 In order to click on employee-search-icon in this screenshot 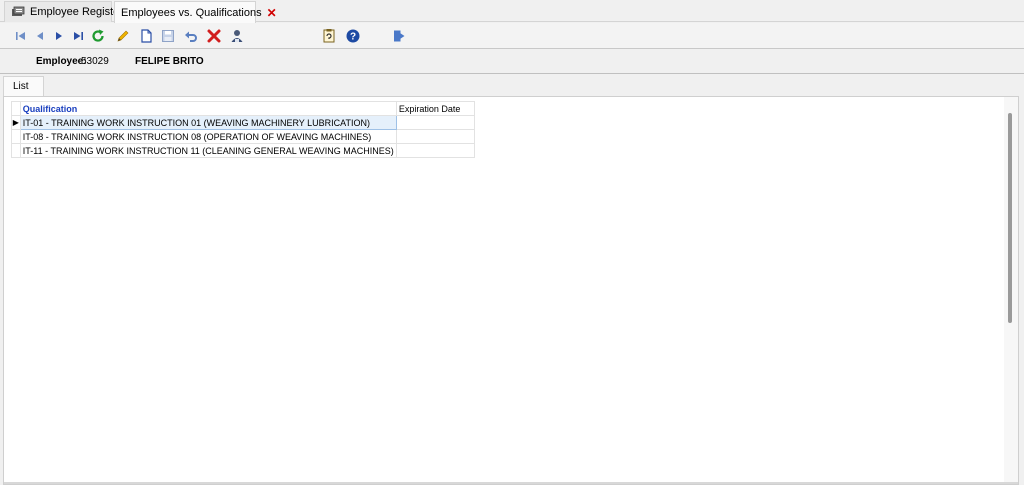, I will do `click(237, 36)`.